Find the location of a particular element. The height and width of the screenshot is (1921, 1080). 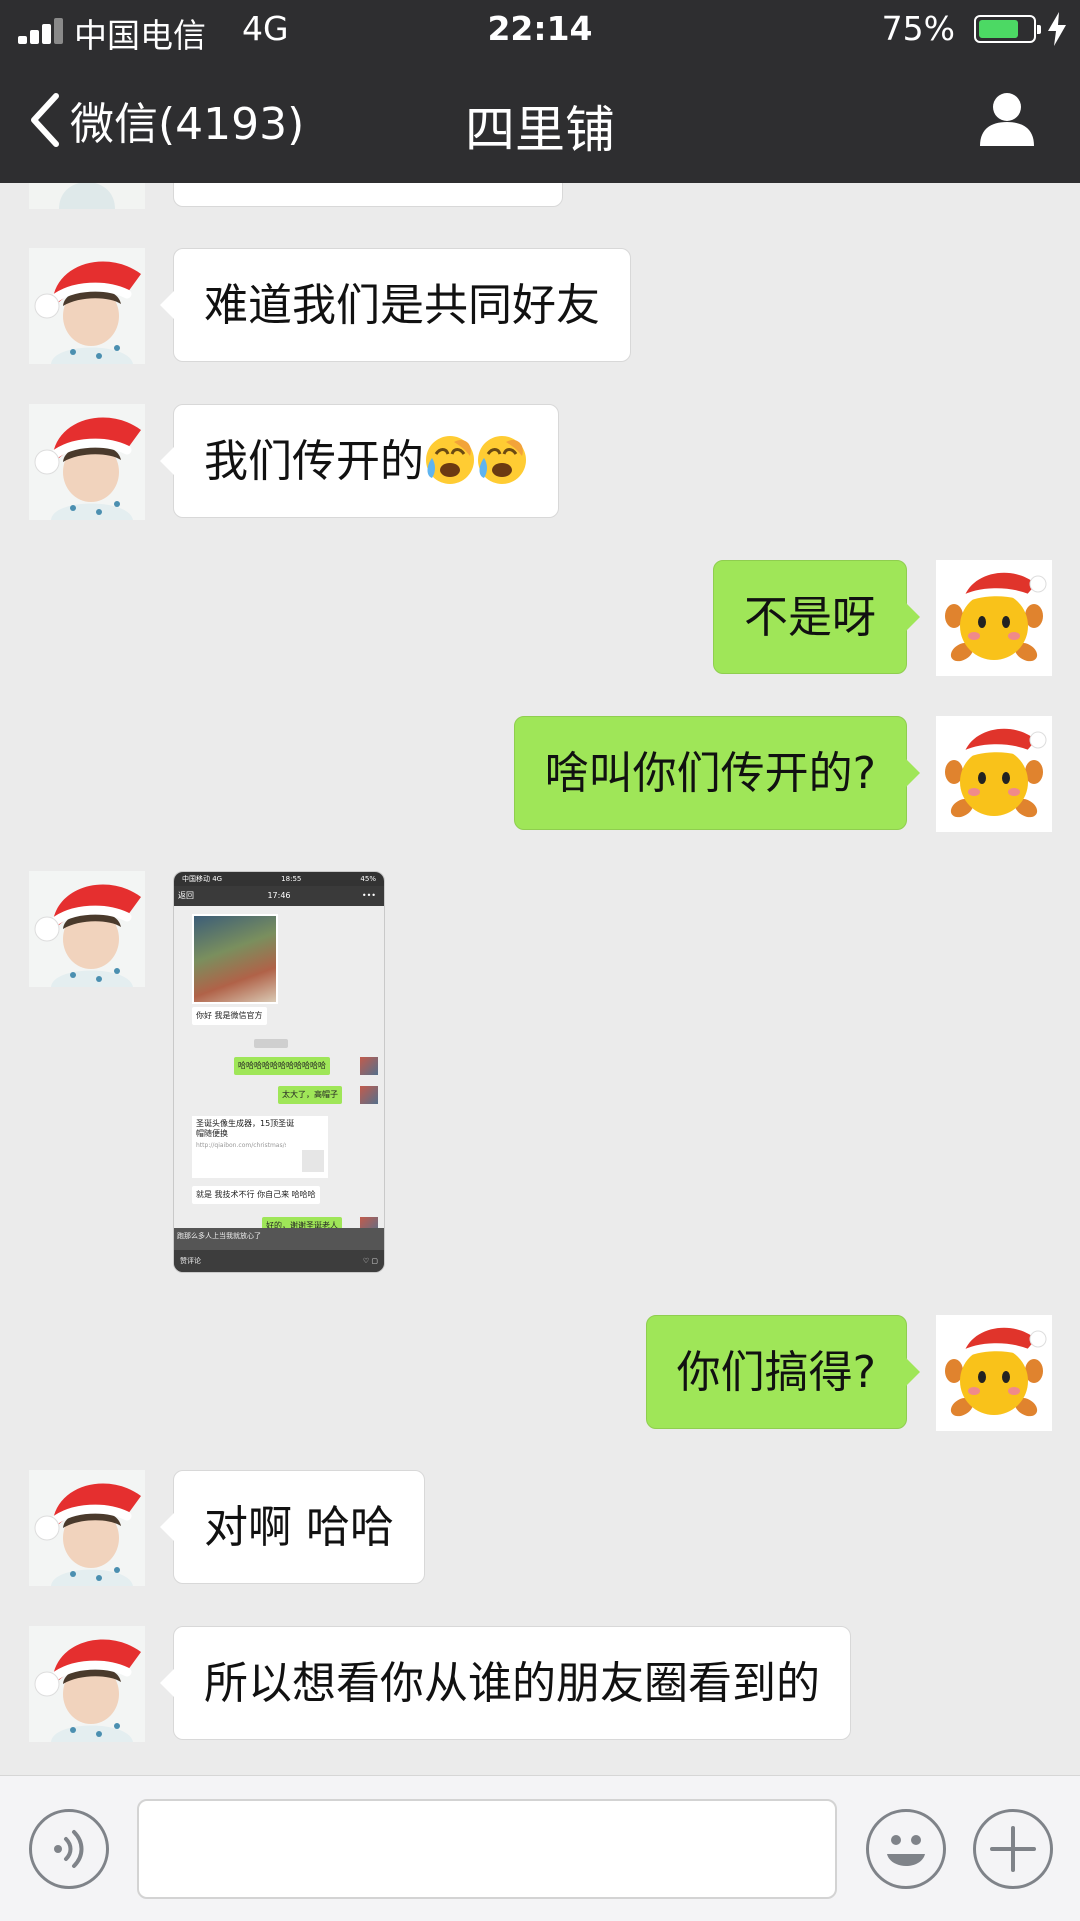

image-text: 赞 is located at coordinates (183, 1261).